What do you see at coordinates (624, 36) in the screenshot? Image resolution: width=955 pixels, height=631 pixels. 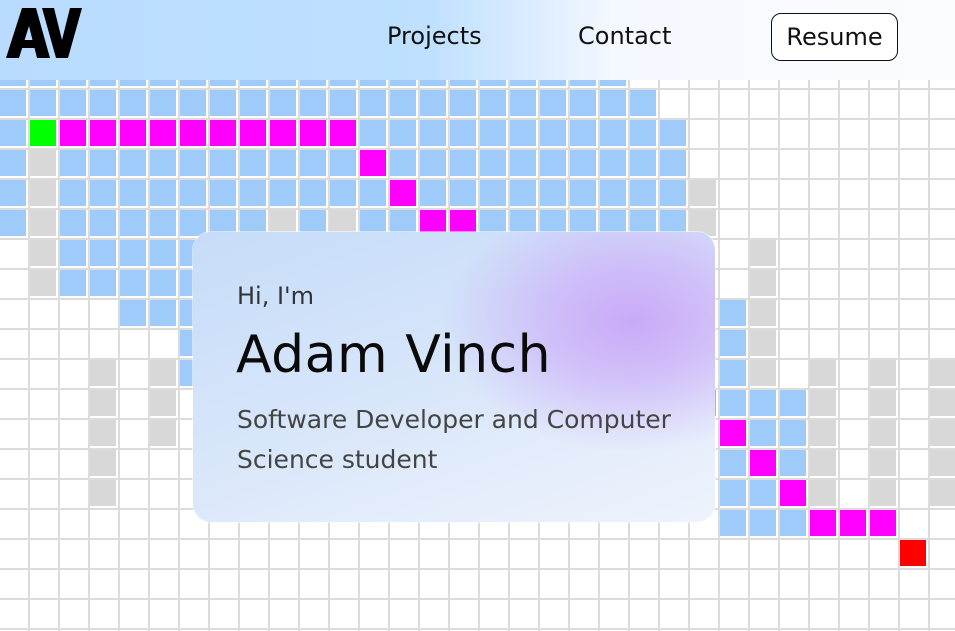 I see `nav-contact-link: Contact` at bounding box center [624, 36].